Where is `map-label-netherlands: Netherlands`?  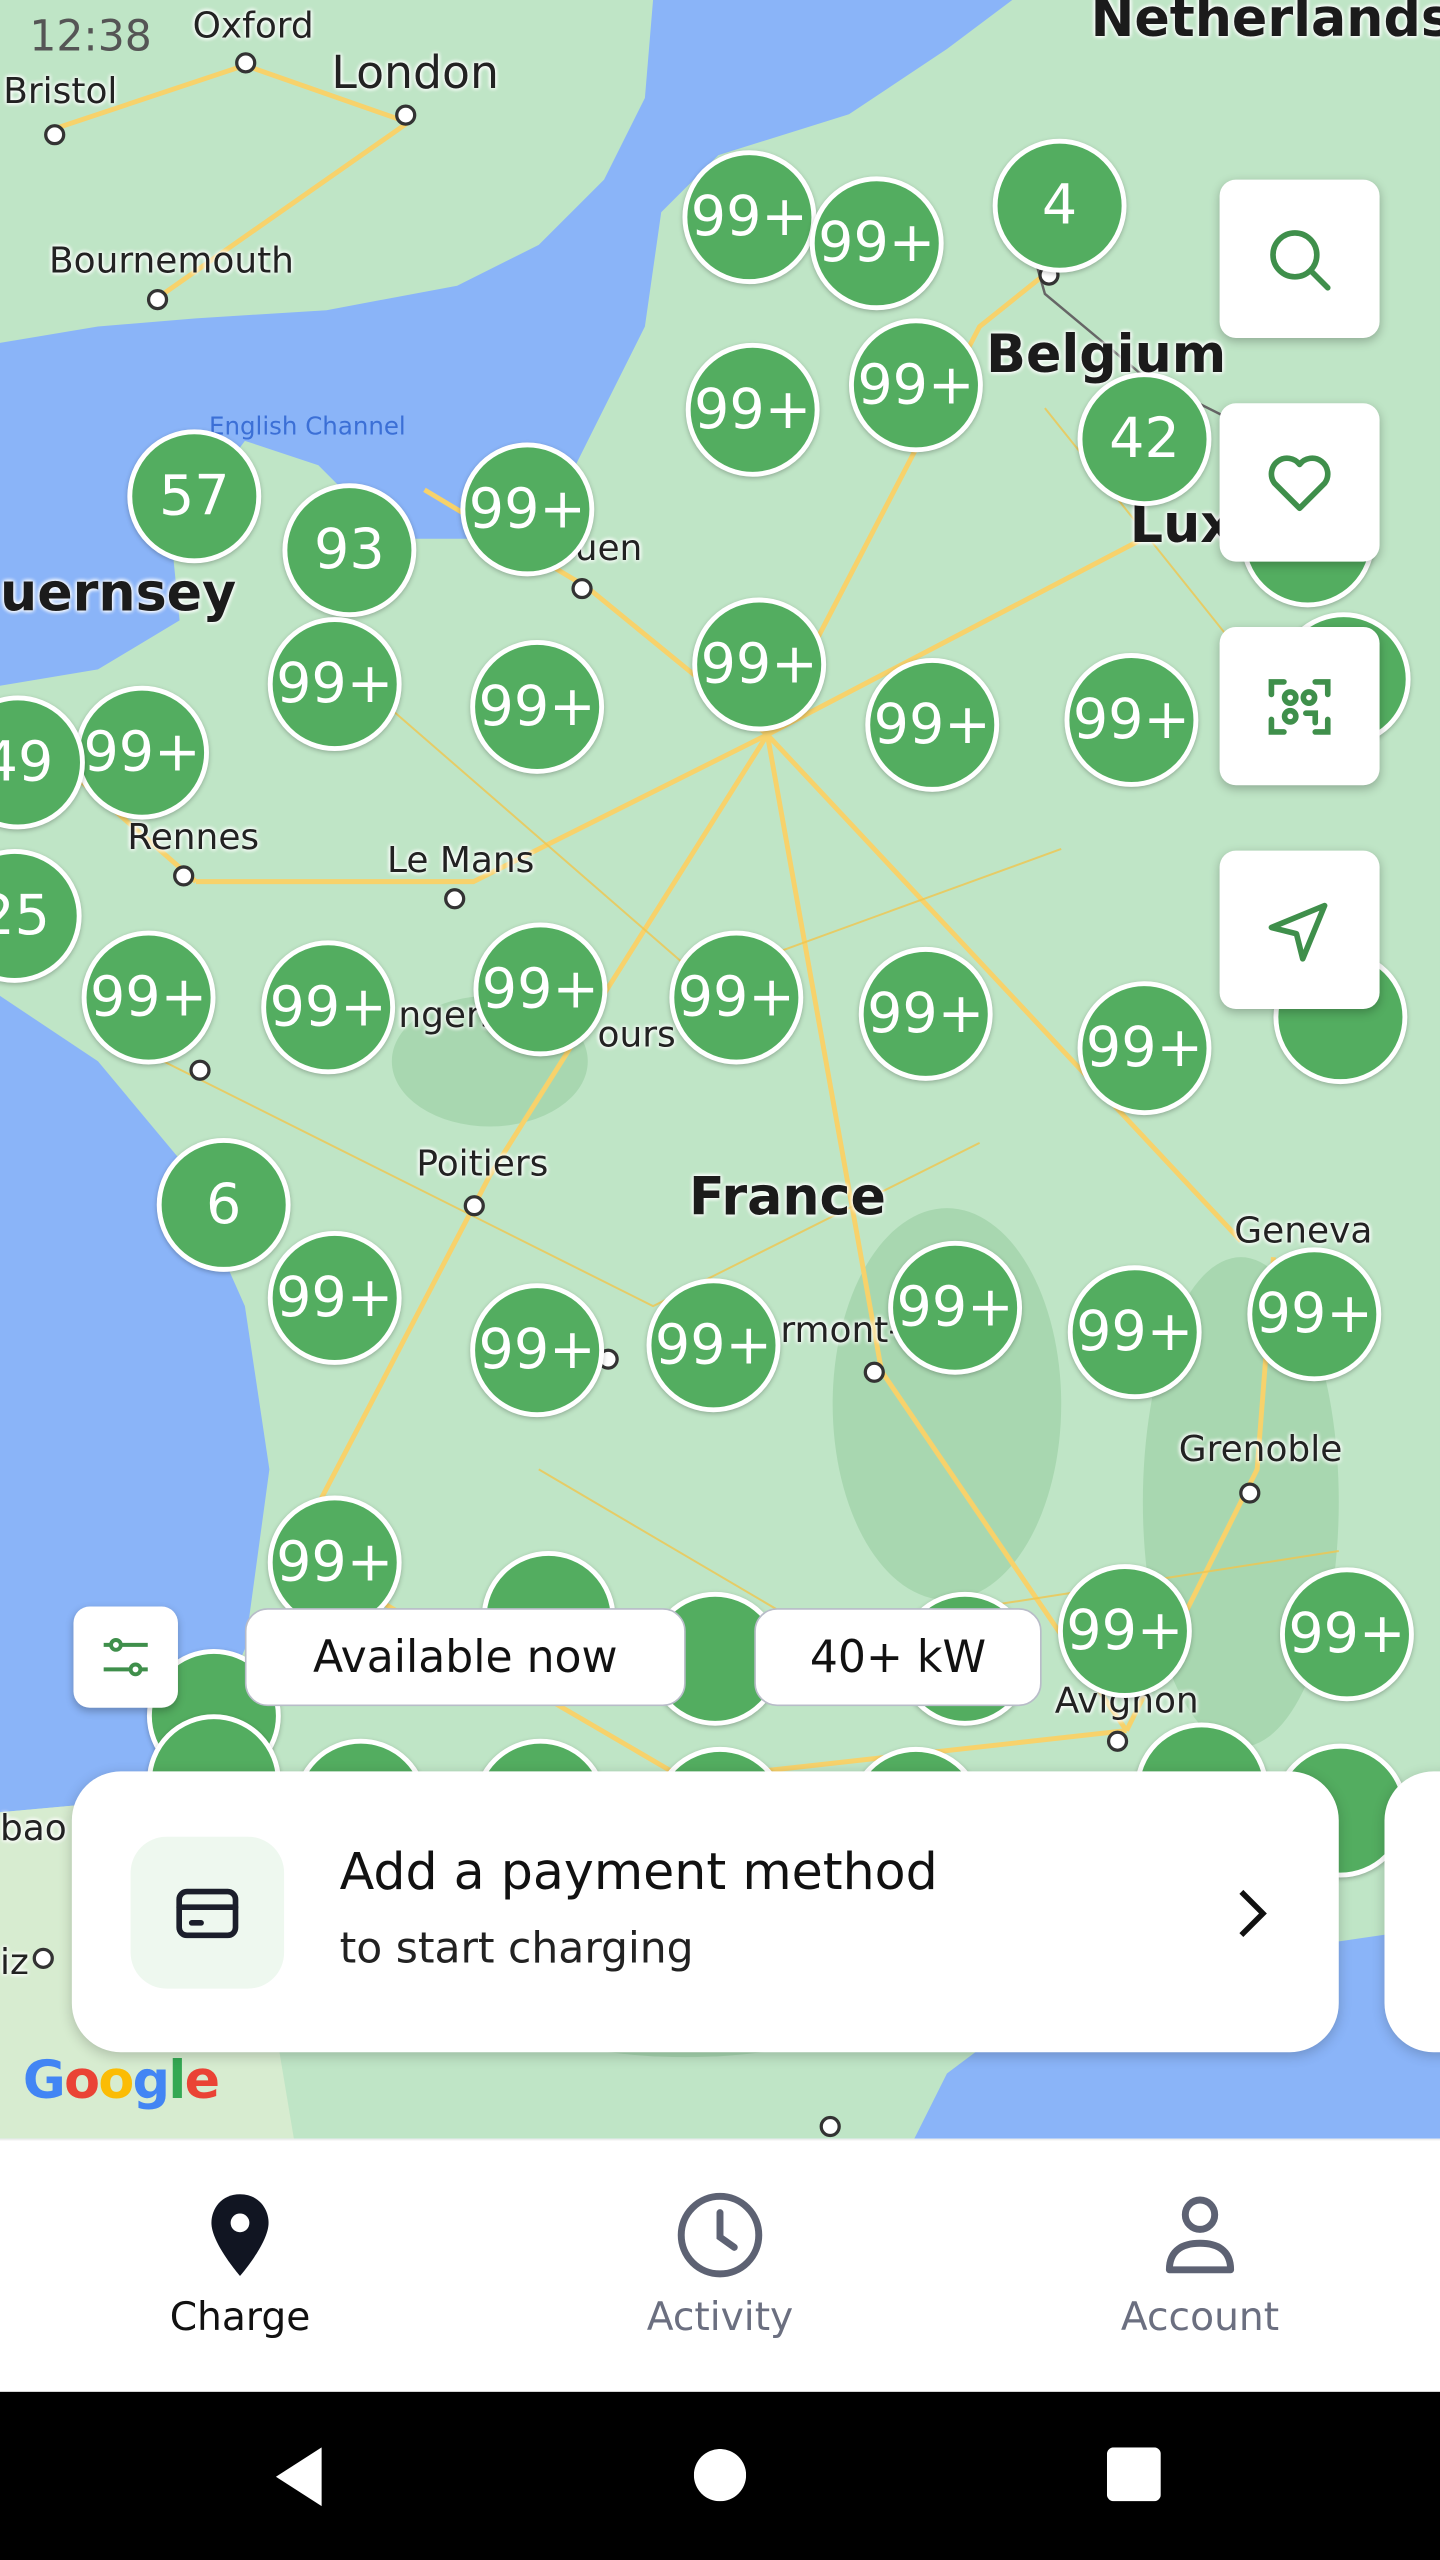 map-label-netherlands: Netherlands is located at coordinates (1265, 24).